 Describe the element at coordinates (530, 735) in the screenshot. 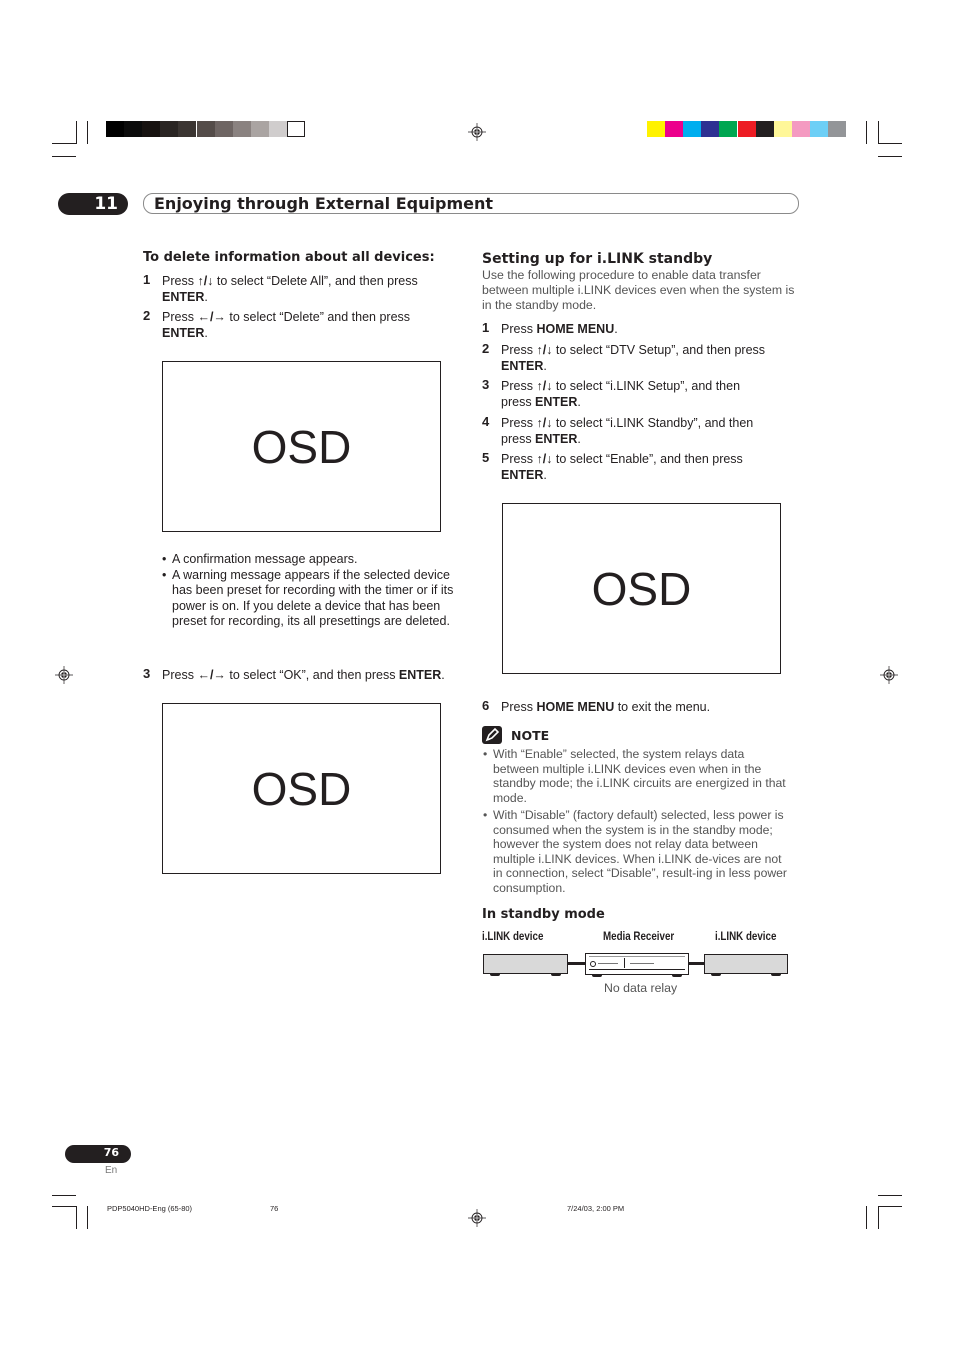

I see `note-label: NOTE` at that location.